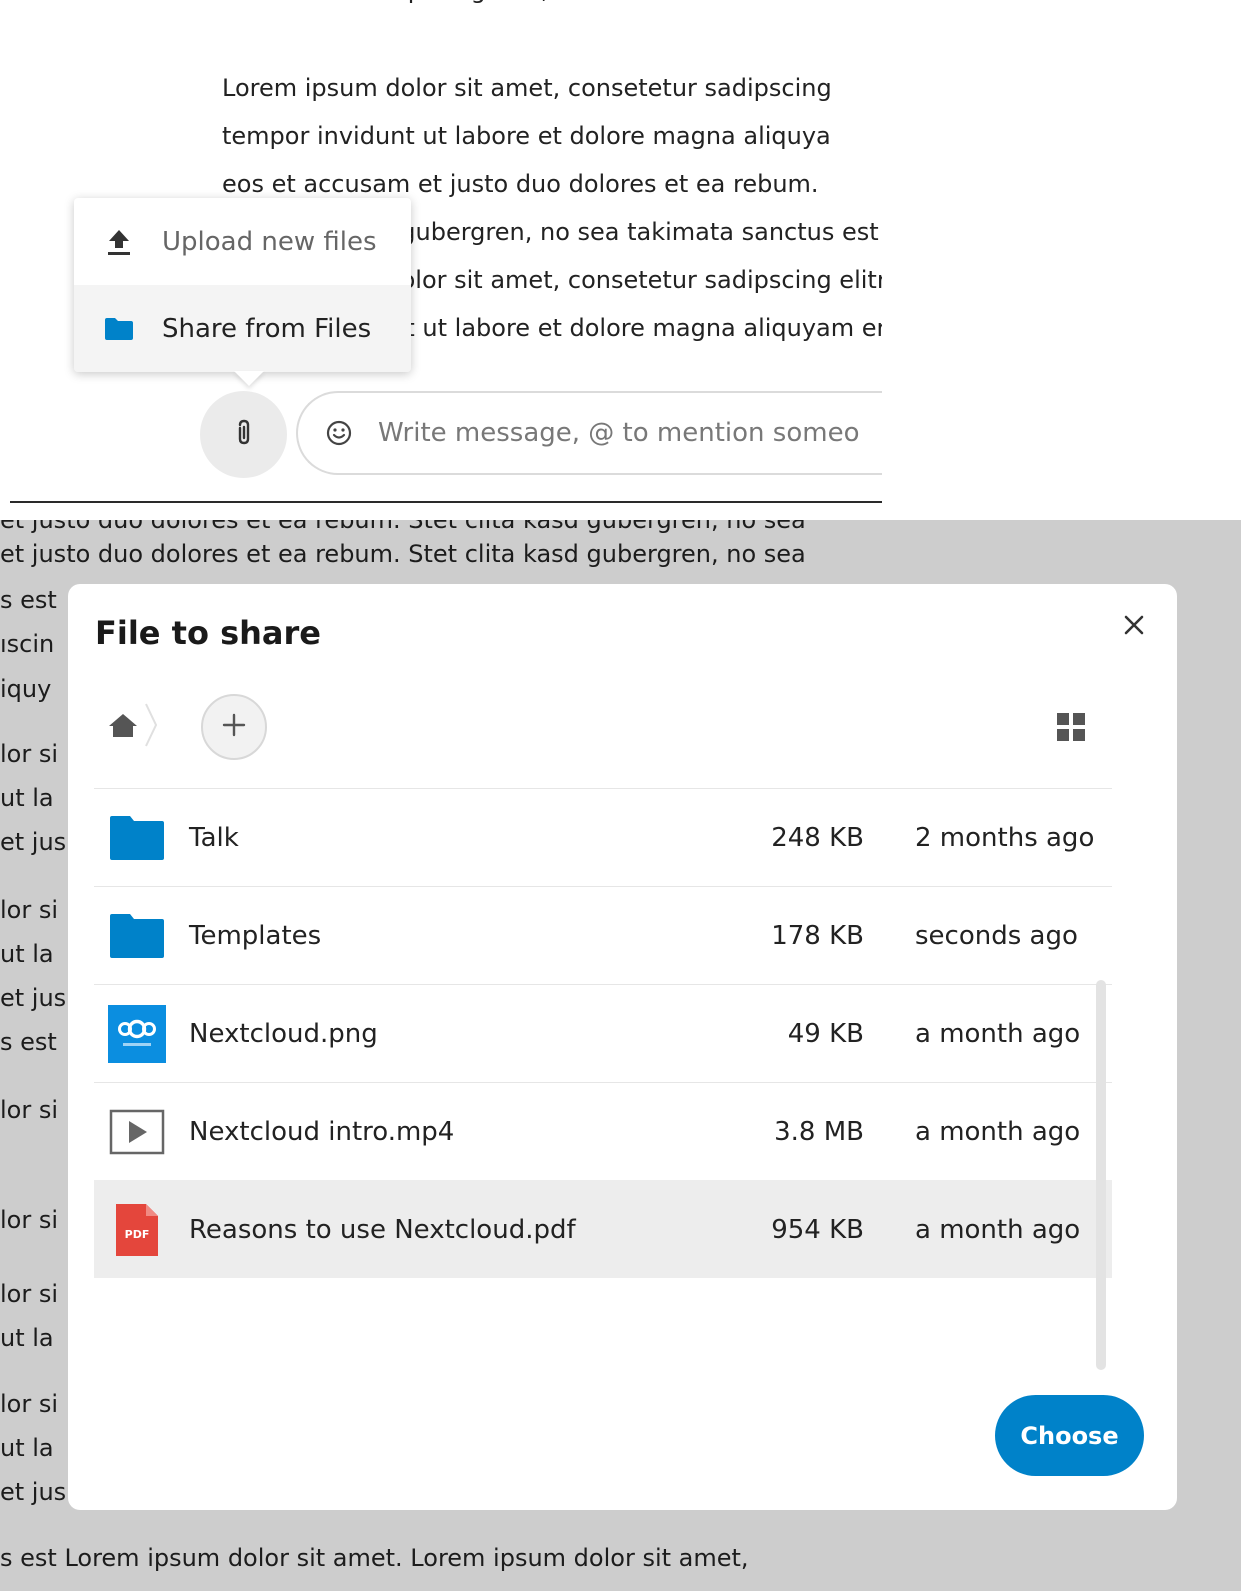 Image resolution: width=1259 pixels, height=1591 pixels. I want to click on grid-view-icon, so click(1071, 729).